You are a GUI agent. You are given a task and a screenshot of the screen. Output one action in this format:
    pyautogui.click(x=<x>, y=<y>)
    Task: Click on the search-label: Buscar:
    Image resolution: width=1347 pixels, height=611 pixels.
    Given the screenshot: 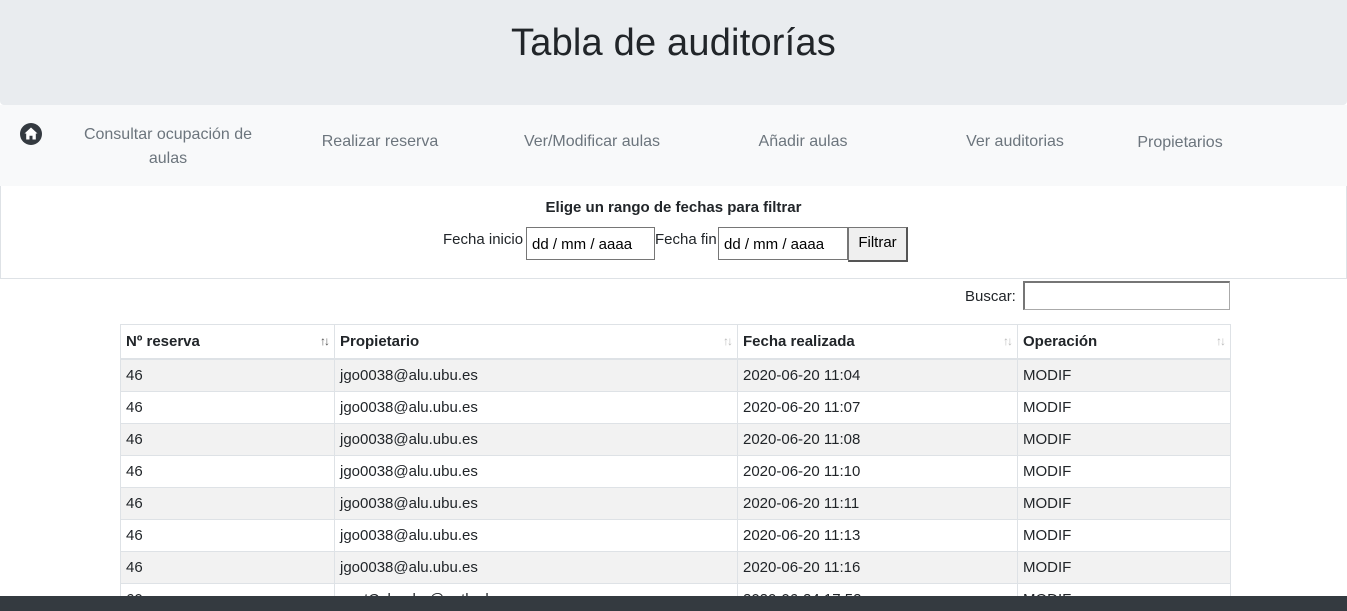 What is the action you would take?
    pyautogui.click(x=990, y=296)
    